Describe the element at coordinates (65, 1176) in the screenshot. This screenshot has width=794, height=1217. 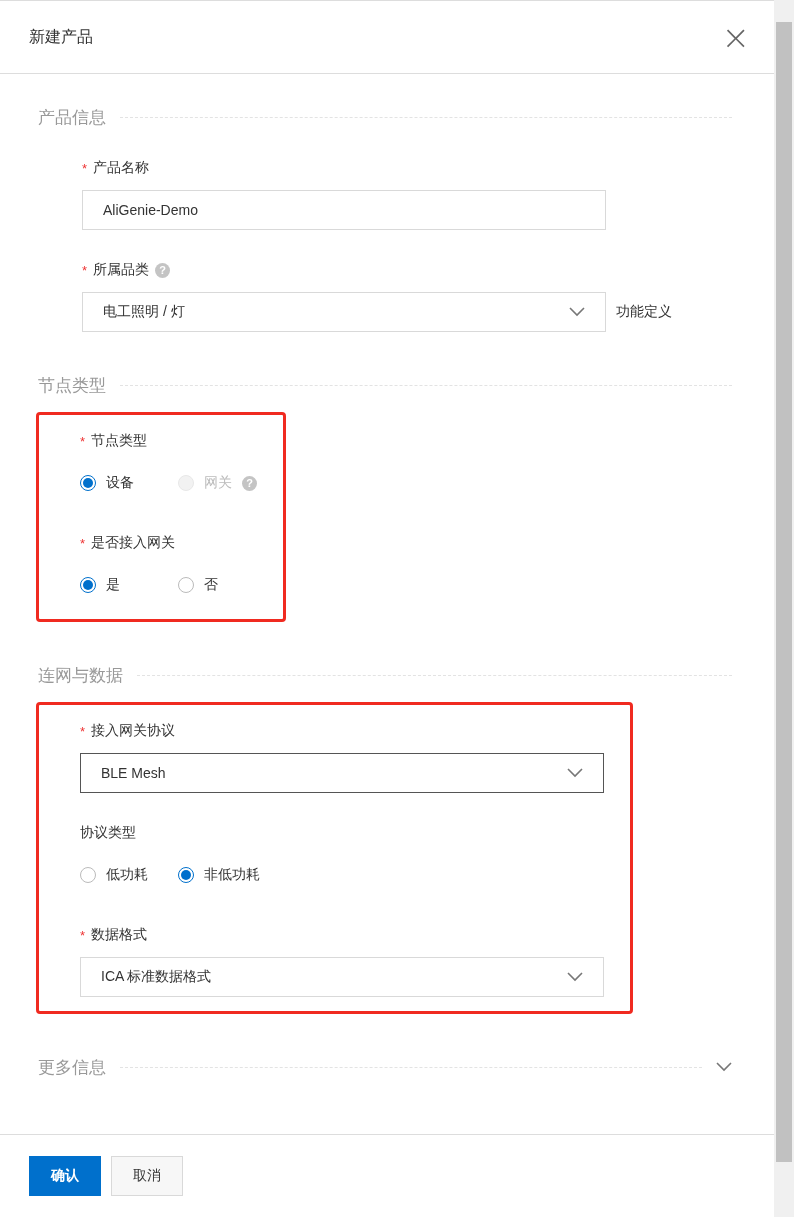
I see `confirm-button: 确认` at that location.